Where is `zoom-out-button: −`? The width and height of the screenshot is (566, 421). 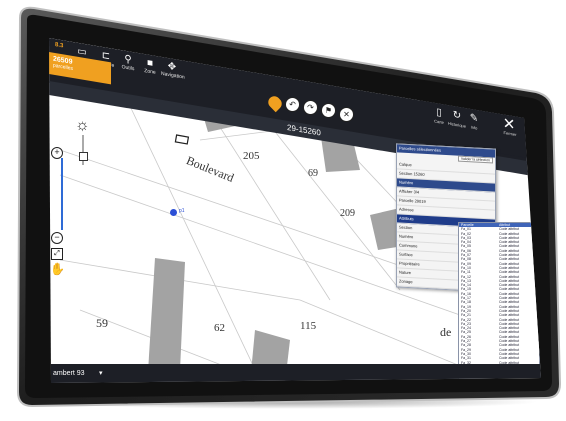
zoom-out-button: − is located at coordinates (57, 238).